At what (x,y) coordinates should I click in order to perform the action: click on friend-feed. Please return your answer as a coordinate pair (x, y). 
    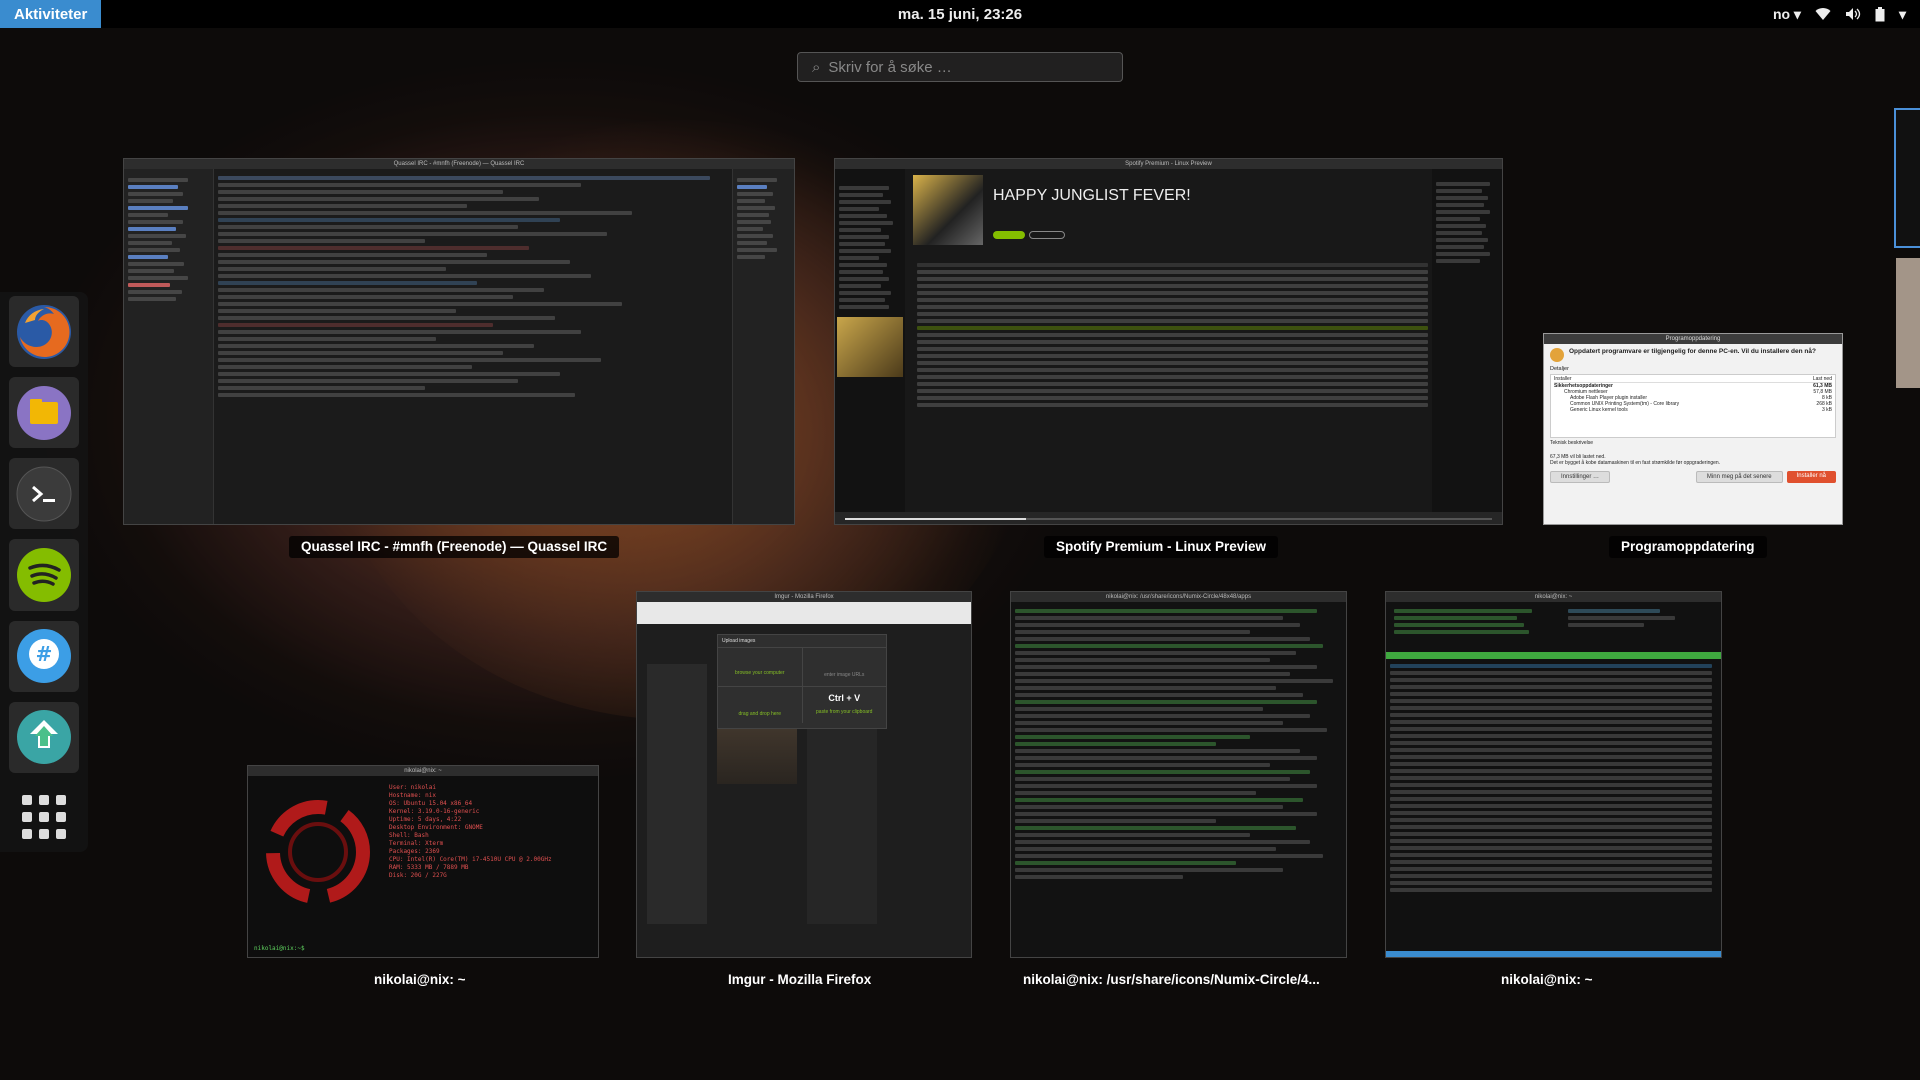
    Looking at the image, I should click on (1467, 340).